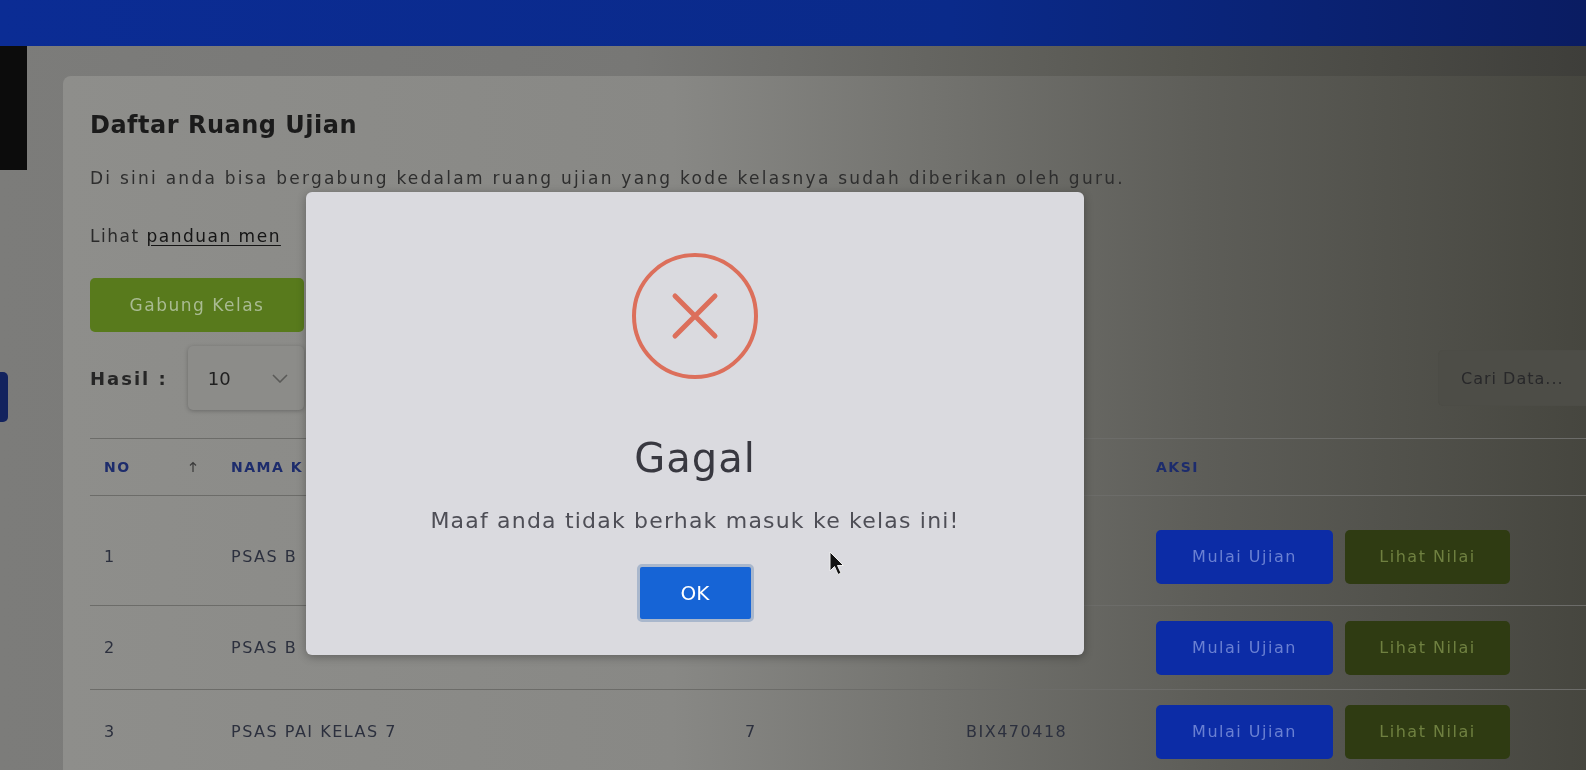 This screenshot has height=770, width=1586. I want to click on ok-button: OK, so click(695, 593).